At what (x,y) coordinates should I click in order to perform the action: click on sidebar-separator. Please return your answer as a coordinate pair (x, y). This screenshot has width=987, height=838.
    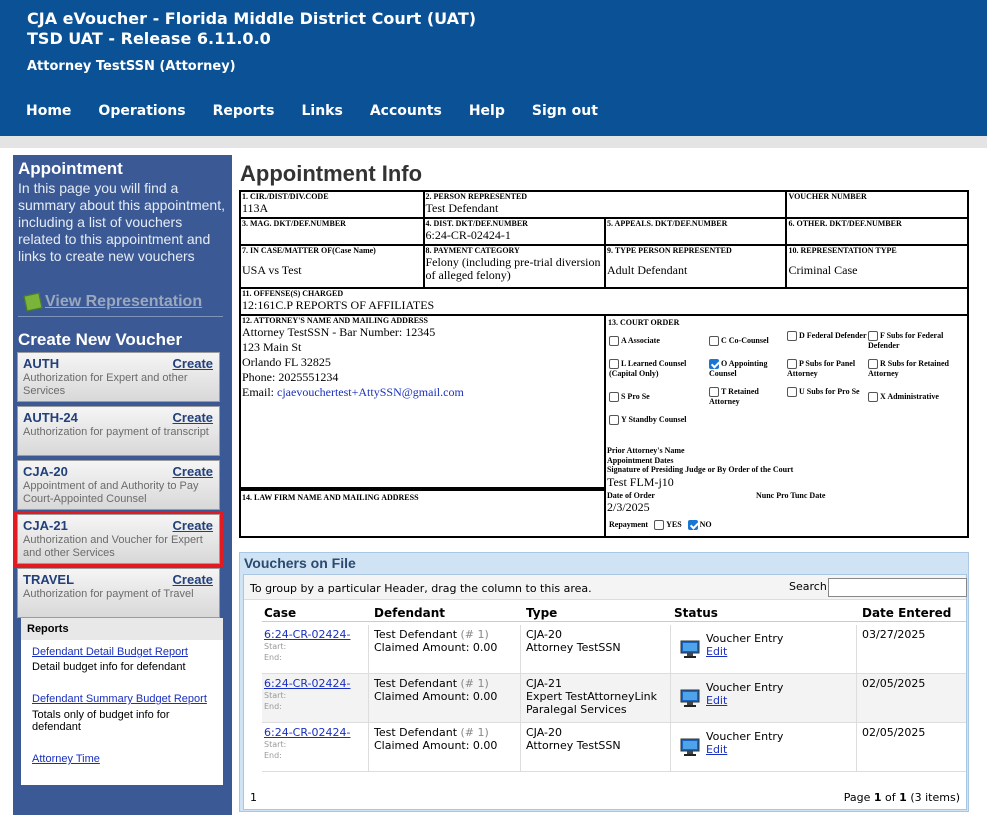
    Looking at the image, I should click on (120, 316).